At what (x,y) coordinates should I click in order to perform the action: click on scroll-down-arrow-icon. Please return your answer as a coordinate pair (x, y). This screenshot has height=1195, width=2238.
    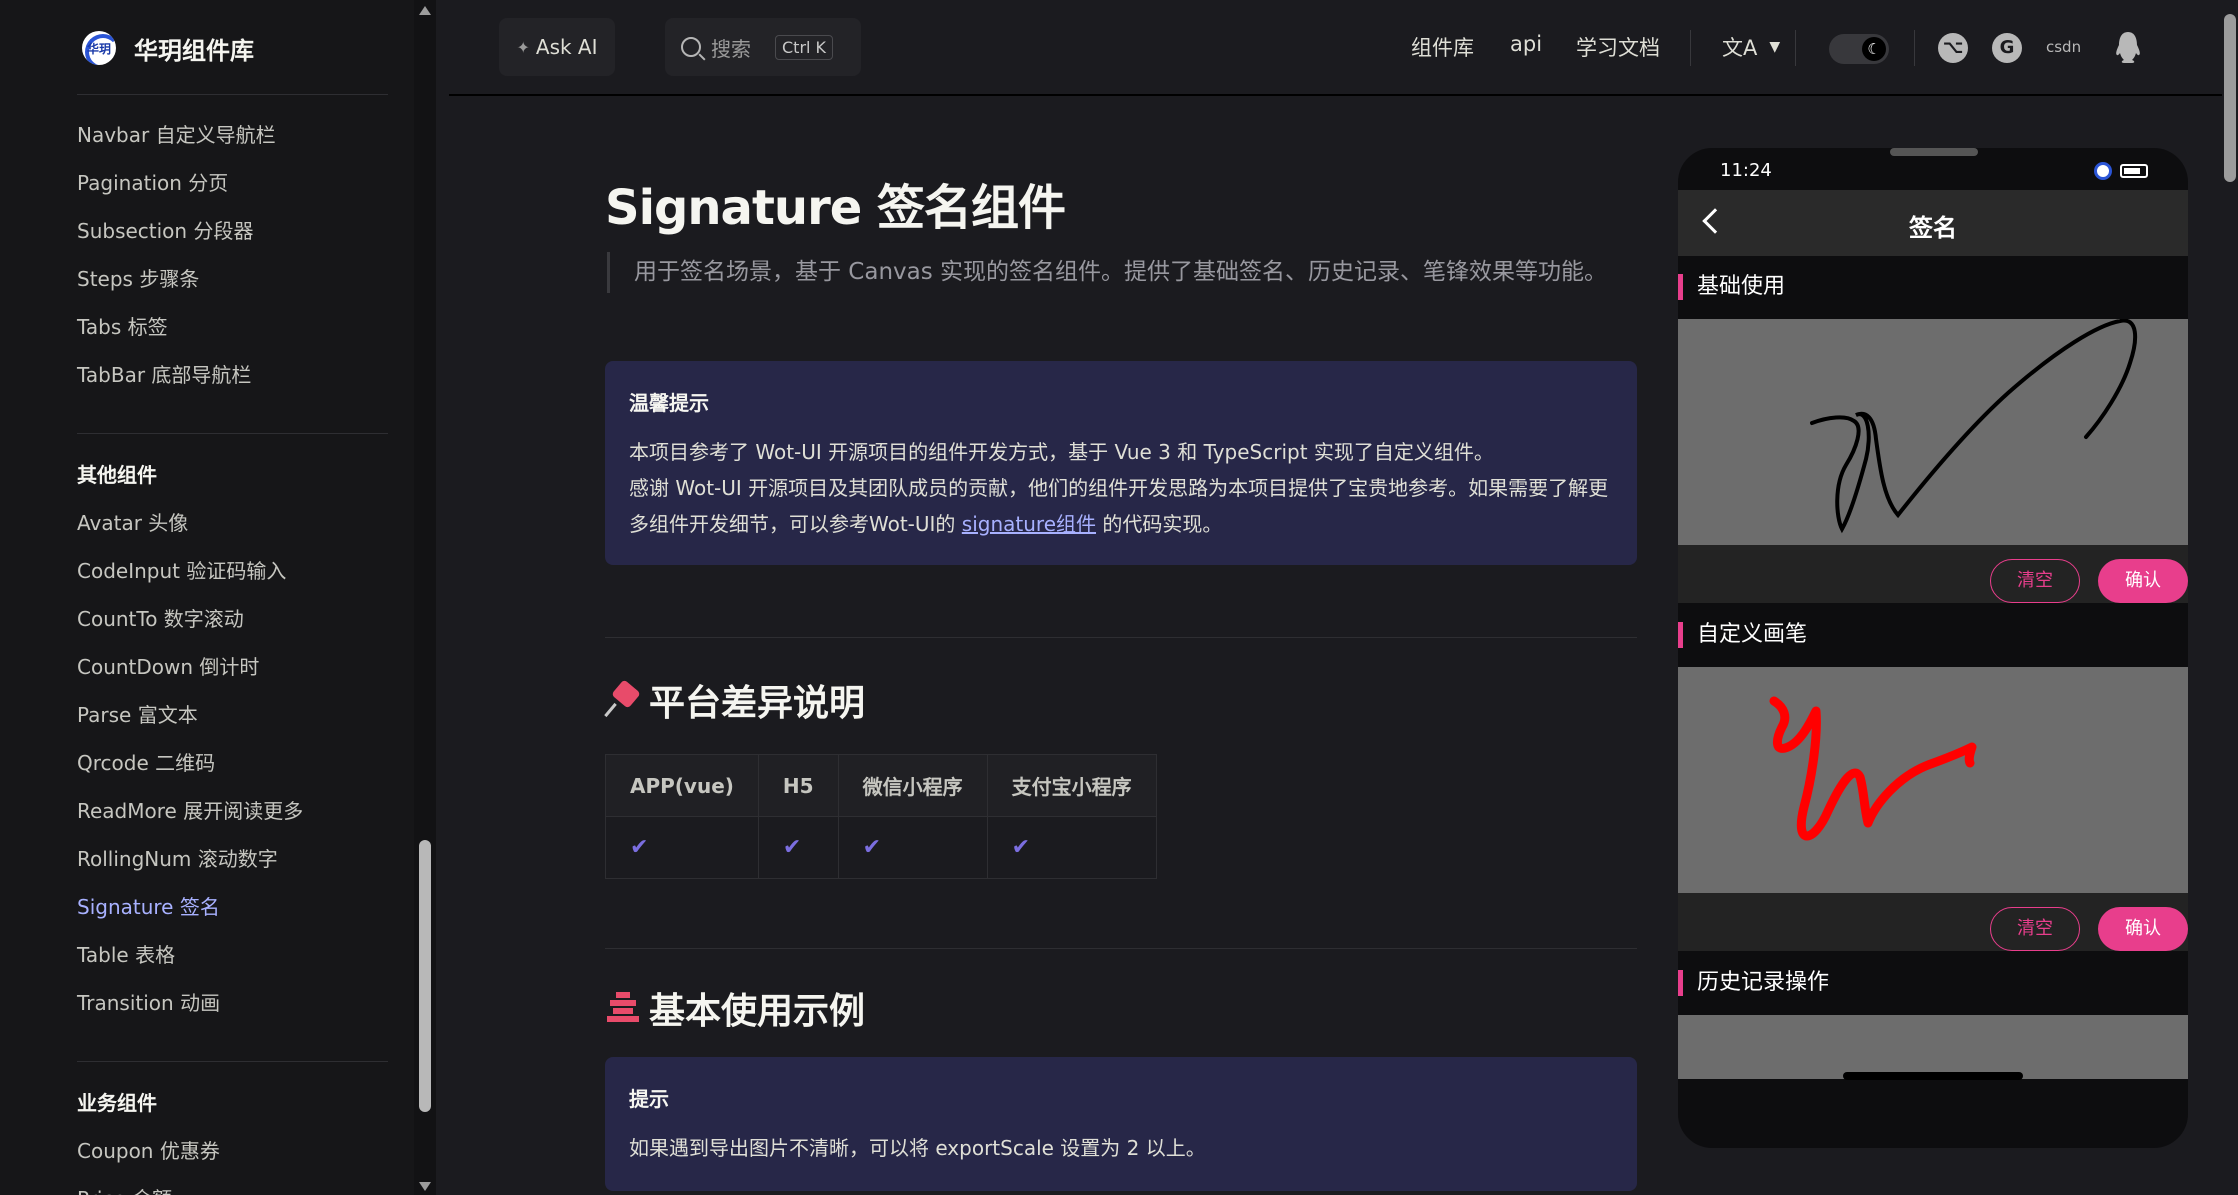
    Looking at the image, I should click on (425, 1186).